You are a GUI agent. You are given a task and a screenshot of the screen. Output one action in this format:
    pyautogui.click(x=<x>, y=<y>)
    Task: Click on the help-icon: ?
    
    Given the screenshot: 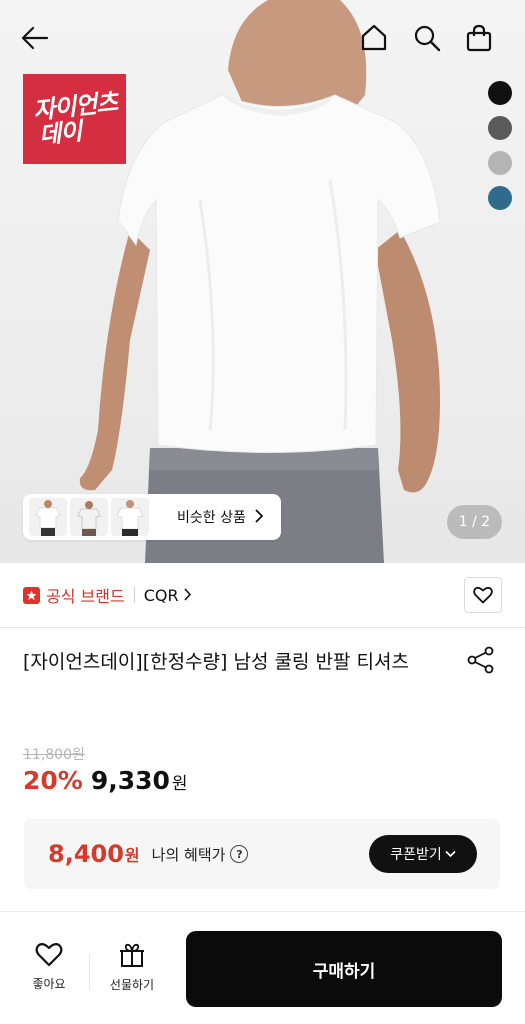 What is the action you would take?
    pyautogui.click(x=239, y=854)
    